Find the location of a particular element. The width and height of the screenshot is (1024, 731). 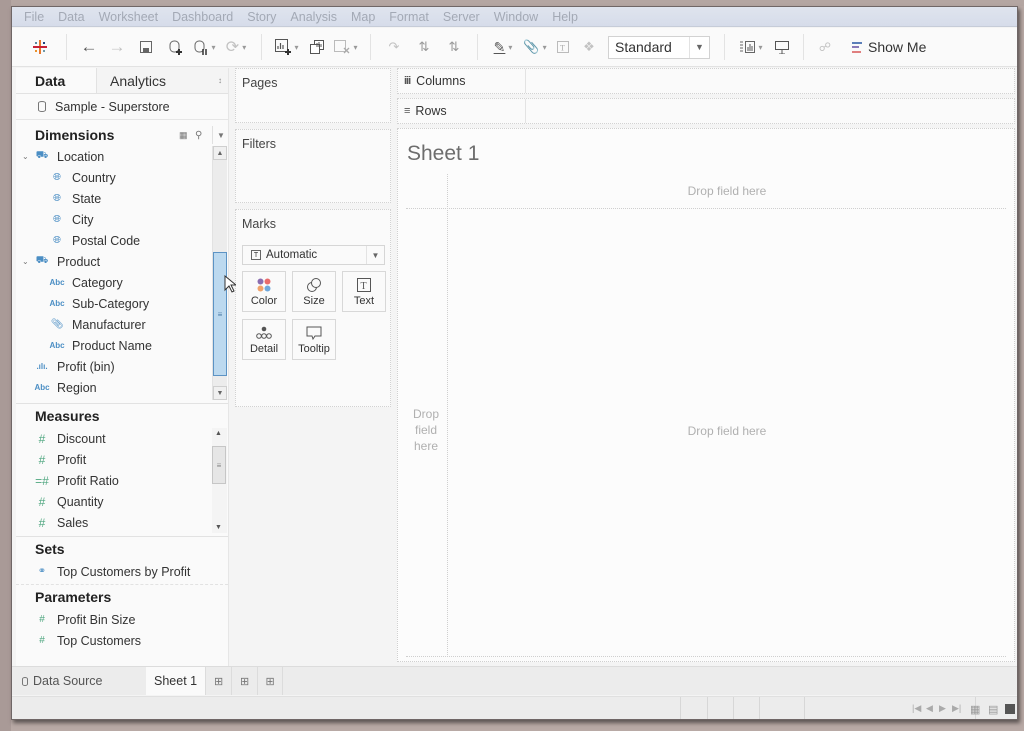

sheet-title: Sheet 1 is located at coordinates (443, 154).